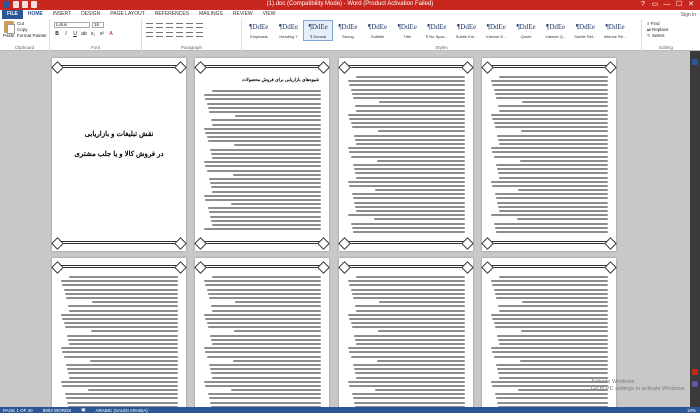 Image resolution: width=700 pixels, height=413 pixels. What do you see at coordinates (98, 25) in the screenshot?
I see `font-size-combo: 16` at bounding box center [98, 25].